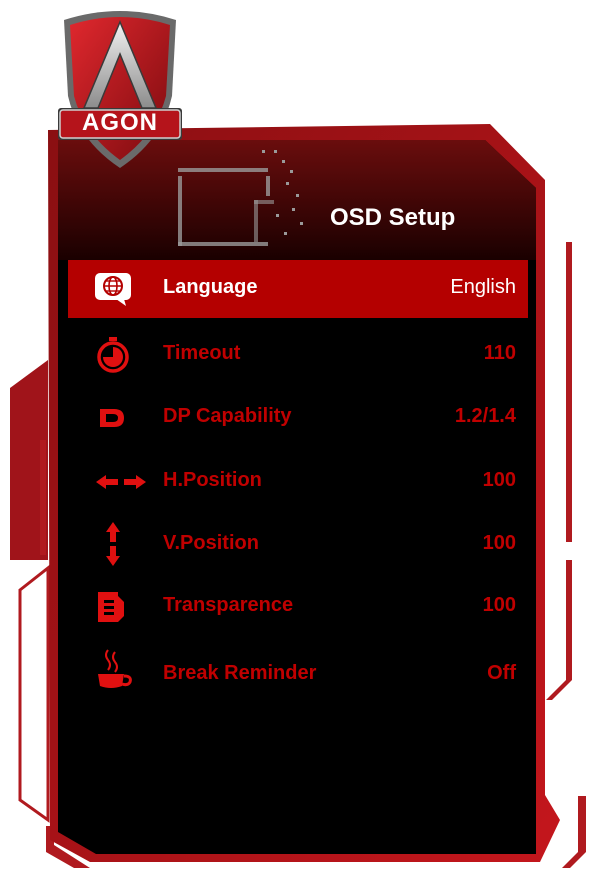 The image size is (595, 872). What do you see at coordinates (202, 353) in the screenshot?
I see `menu-item-label: Timeout` at bounding box center [202, 353].